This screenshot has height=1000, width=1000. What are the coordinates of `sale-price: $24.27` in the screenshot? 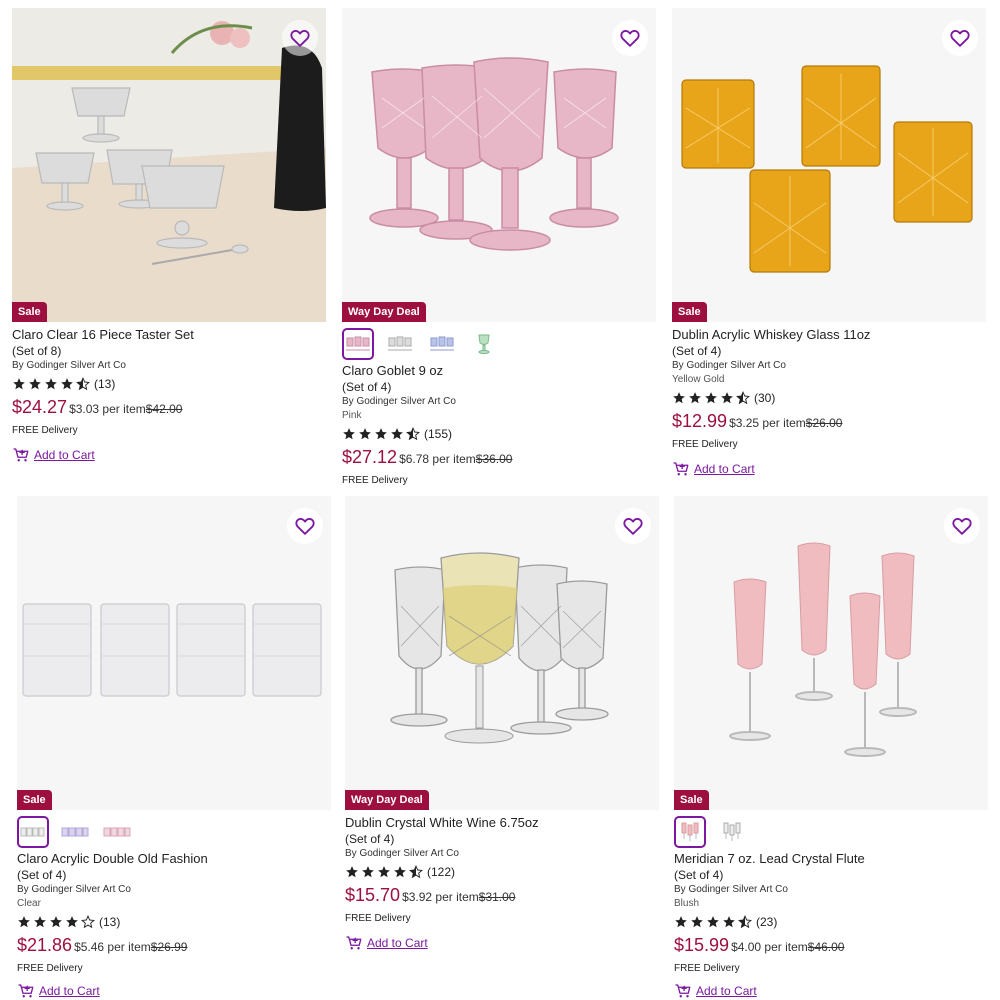 It's located at (40, 407).